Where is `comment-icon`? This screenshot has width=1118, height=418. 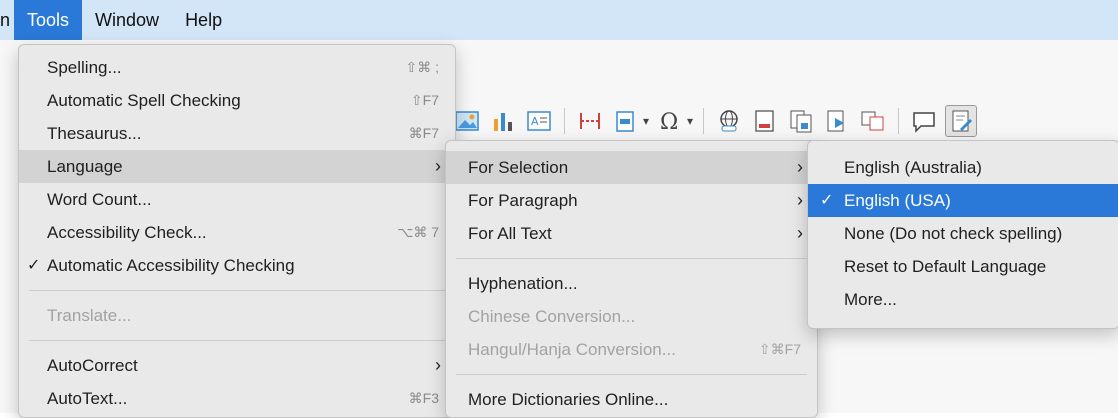 comment-icon is located at coordinates (924, 121).